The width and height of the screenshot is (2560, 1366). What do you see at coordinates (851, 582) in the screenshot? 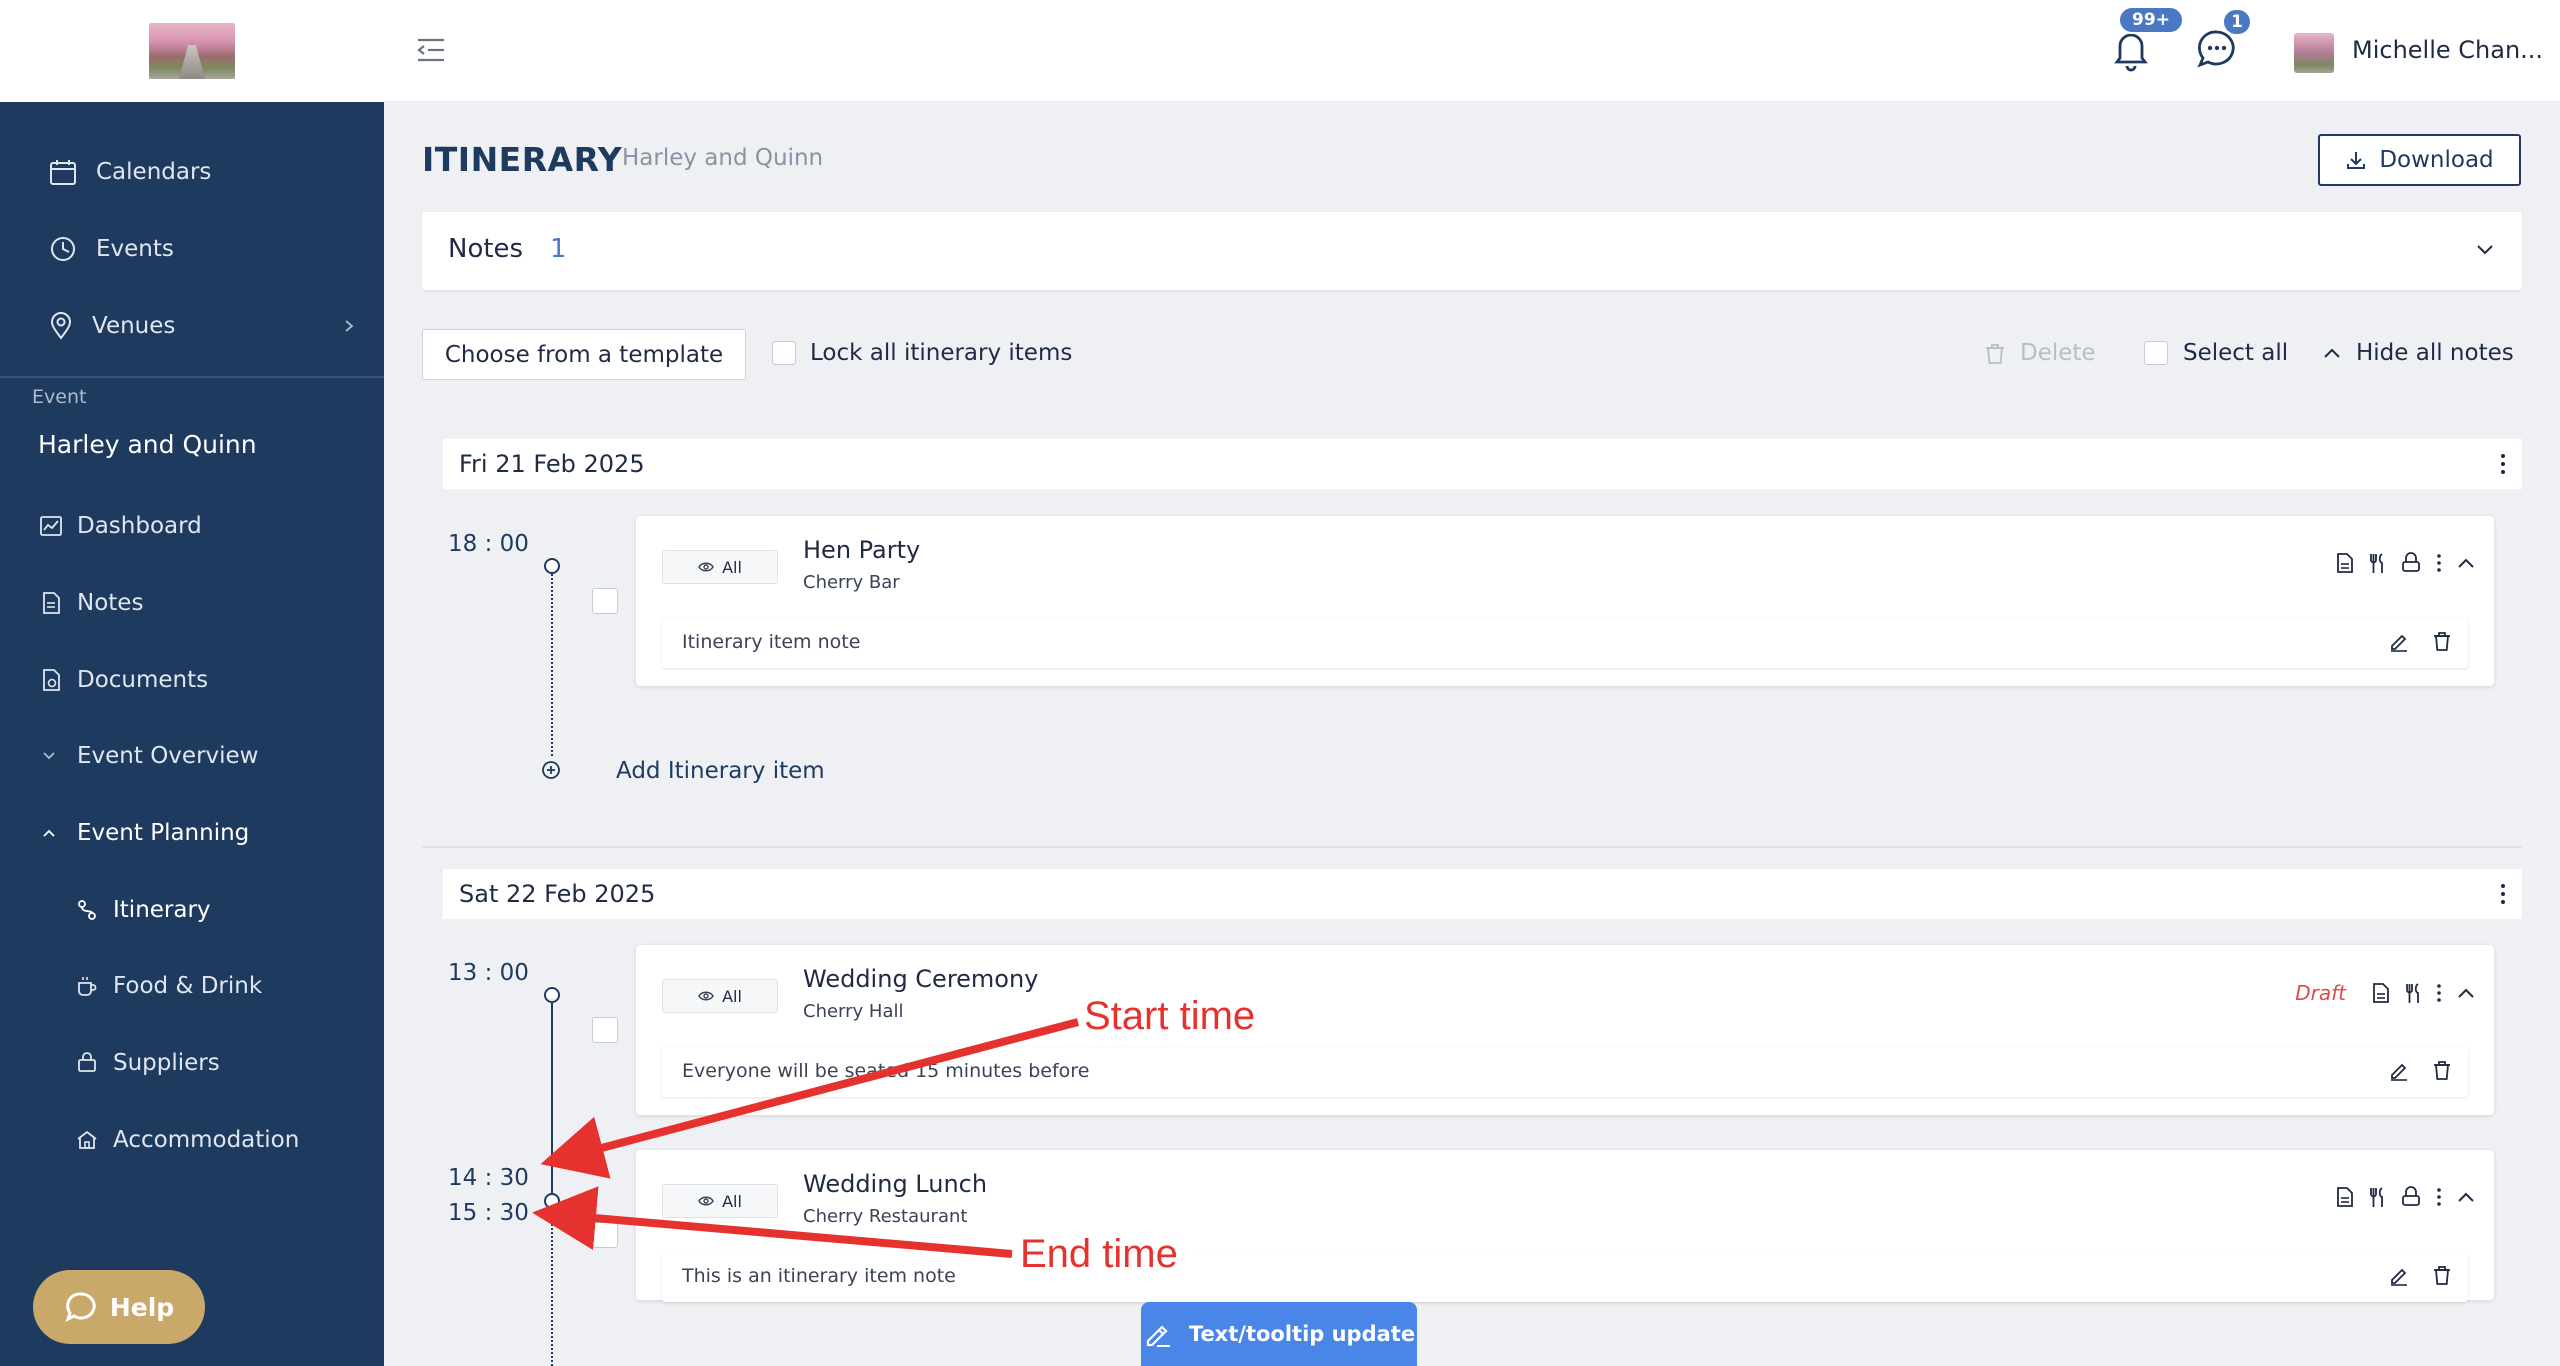
I see `item-venue: Cherry Bar` at bounding box center [851, 582].